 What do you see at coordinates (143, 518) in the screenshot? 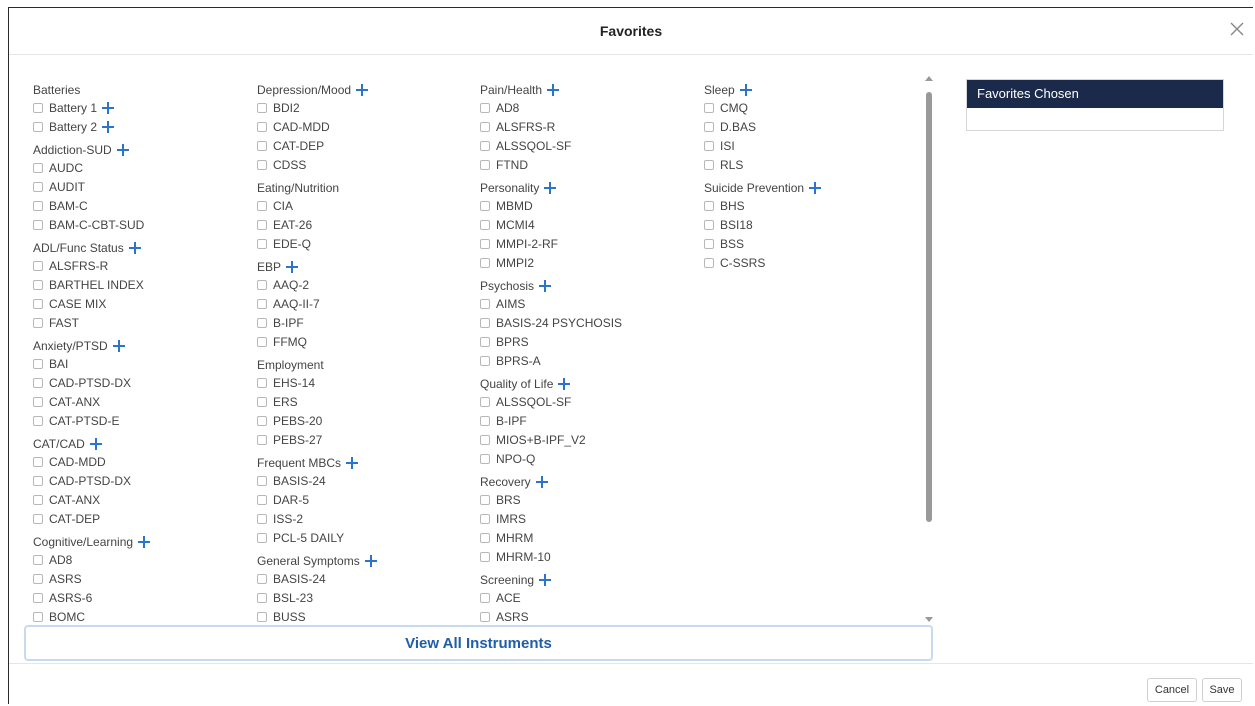
I see `instrument-item: CAT-DEP` at bounding box center [143, 518].